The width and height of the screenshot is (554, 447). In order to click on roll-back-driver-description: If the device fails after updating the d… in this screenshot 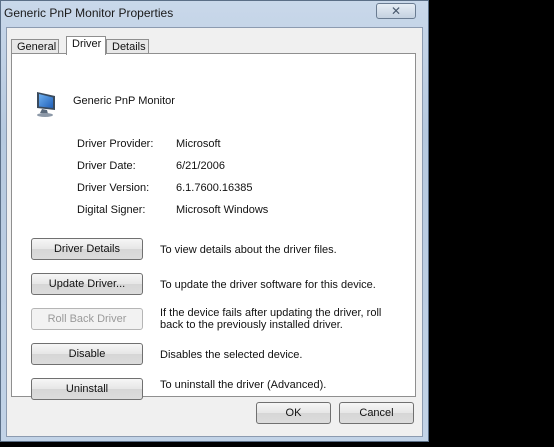, I will do `click(271, 319)`.